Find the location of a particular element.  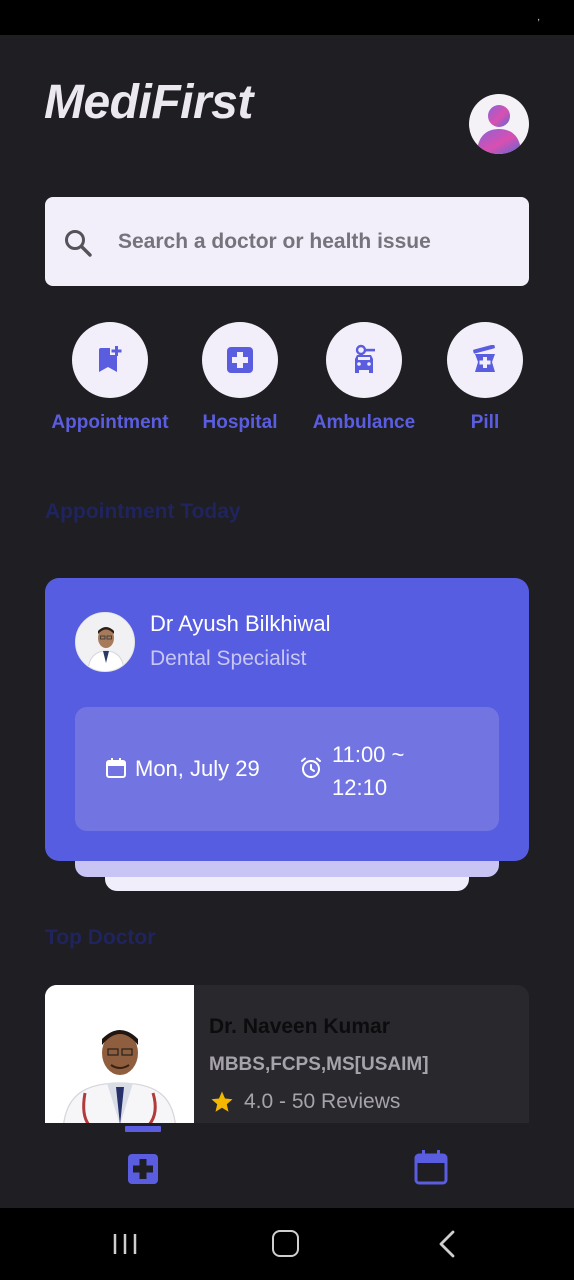

ambulance-car-icon is located at coordinates (365, 358).